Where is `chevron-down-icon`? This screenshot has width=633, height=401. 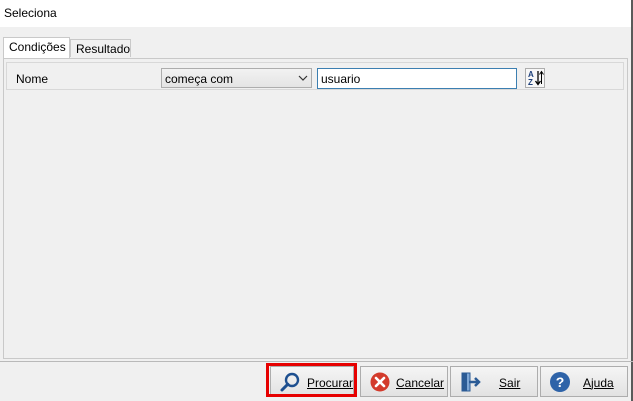
chevron-down-icon is located at coordinates (303, 78).